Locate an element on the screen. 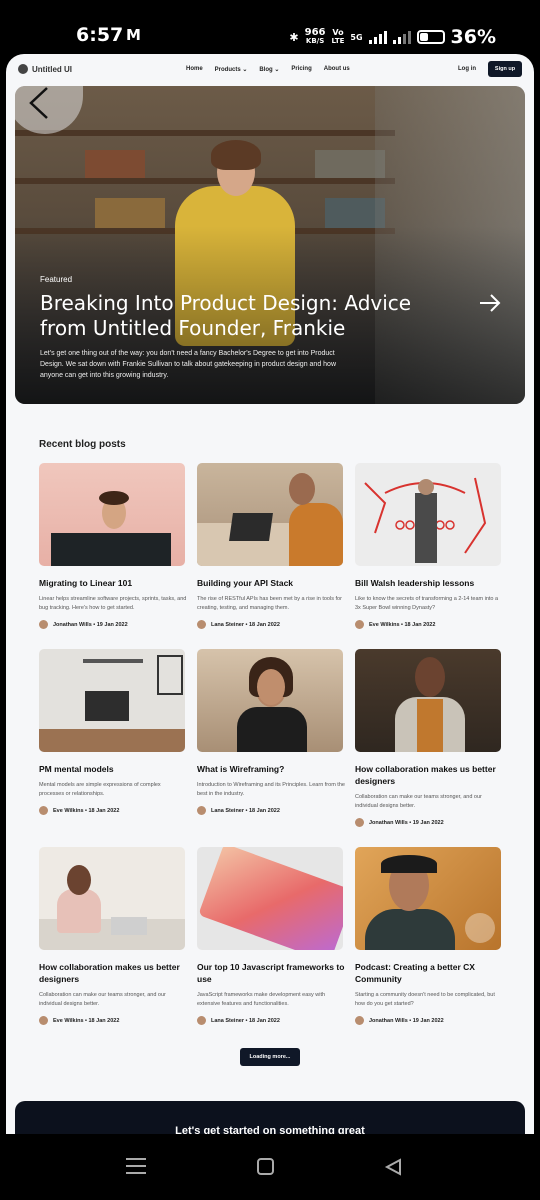 This screenshot has width=540, height=1200. battery-percent: 36% is located at coordinates (473, 37).